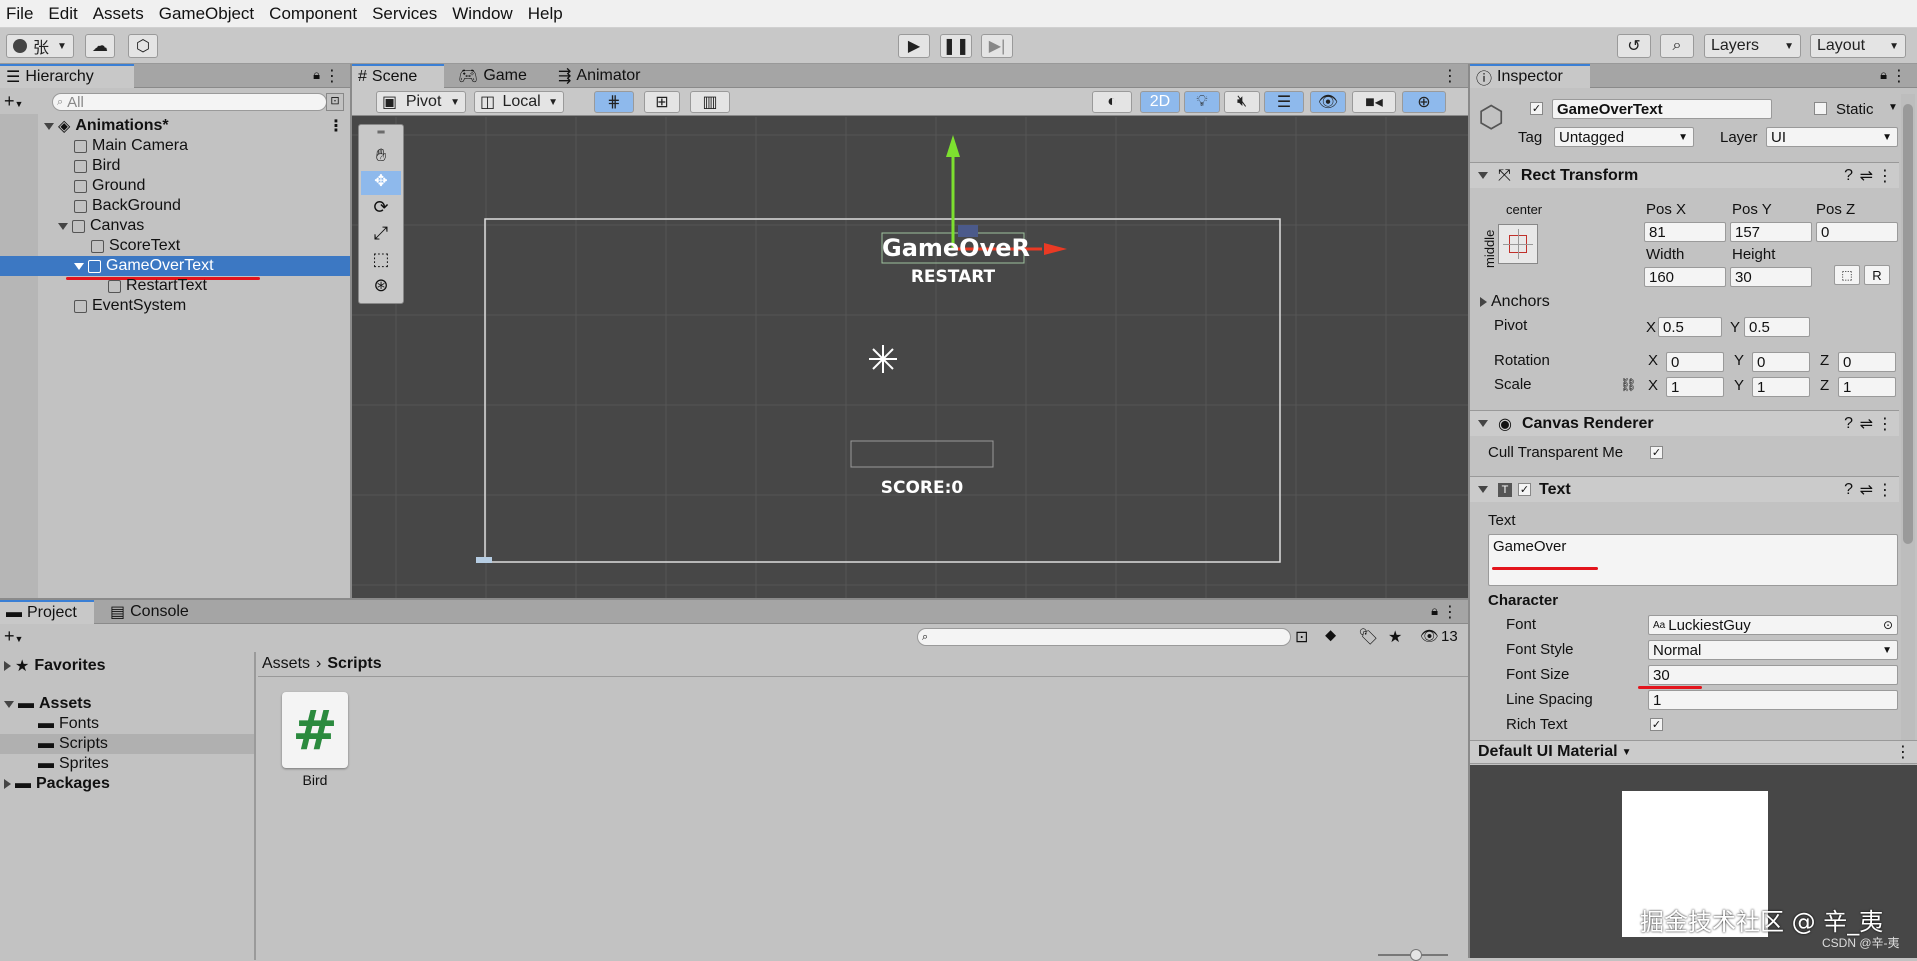 This screenshot has height=961, width=1917. Describe the element at coordinates (1368, 637) in the screenshot. I see `label-icon: 🏷︎` at that location.